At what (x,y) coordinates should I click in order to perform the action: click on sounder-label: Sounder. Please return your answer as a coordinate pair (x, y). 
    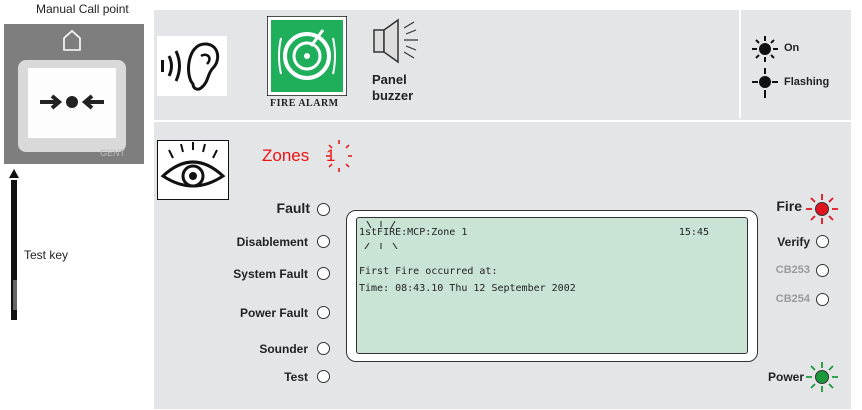
    Looking at the image, I should click on (283, 349).